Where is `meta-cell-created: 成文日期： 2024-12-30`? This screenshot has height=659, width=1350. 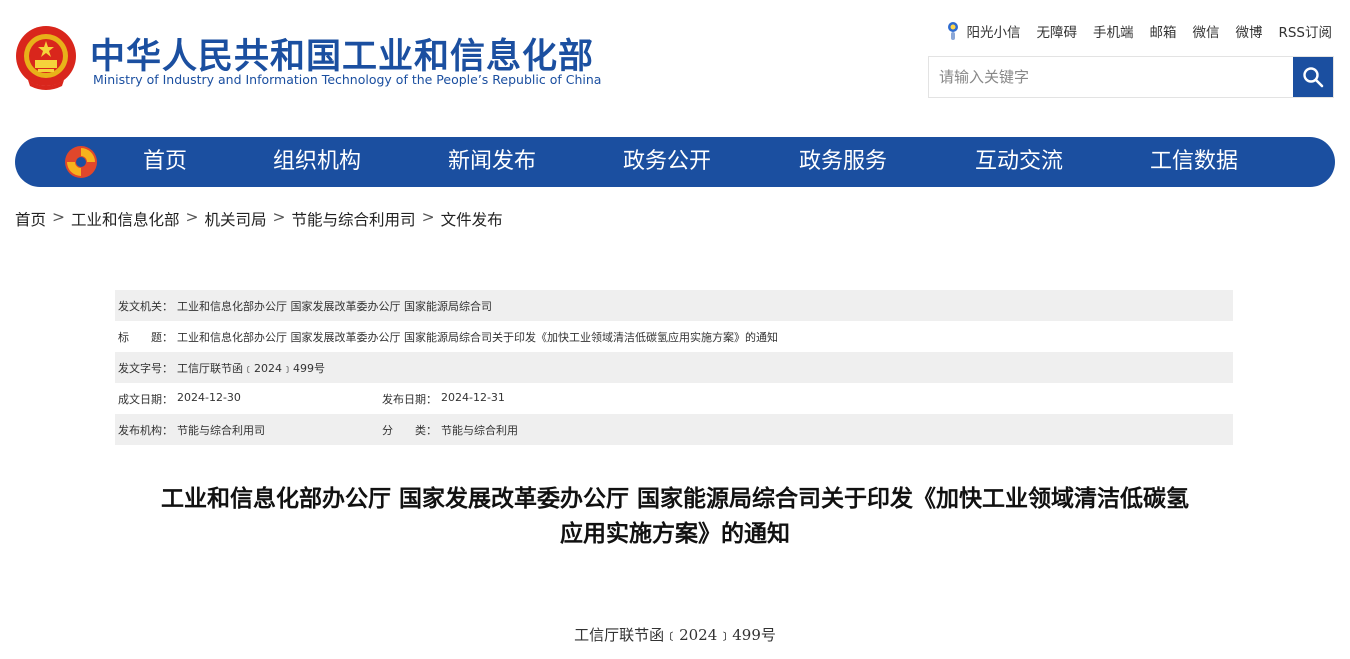 meta-cell-created: 成文日期： 2024-12-30 is located at coordinates (250, 399).